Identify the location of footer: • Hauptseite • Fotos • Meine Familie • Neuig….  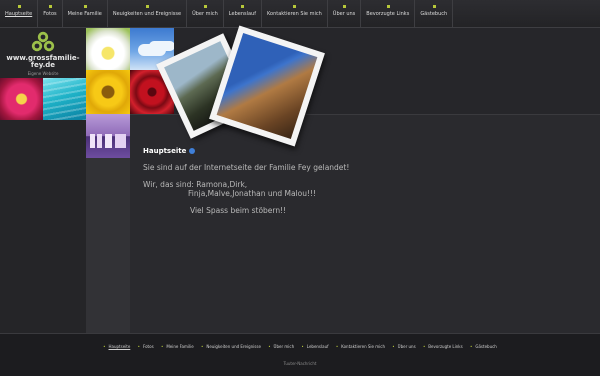
(300, 354).